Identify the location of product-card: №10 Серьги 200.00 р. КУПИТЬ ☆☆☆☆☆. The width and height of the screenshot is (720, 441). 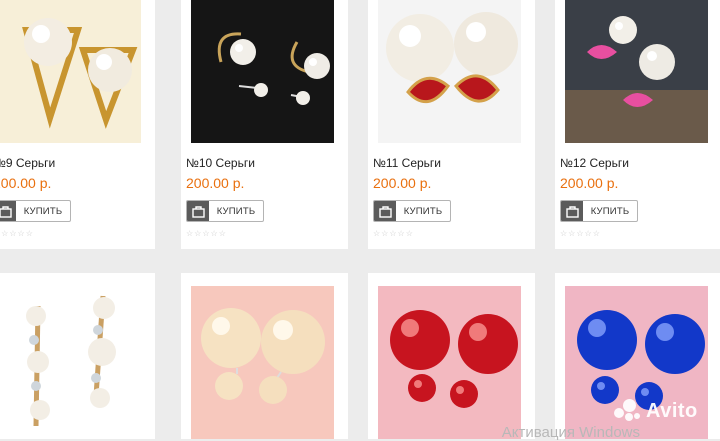
(264, 124).